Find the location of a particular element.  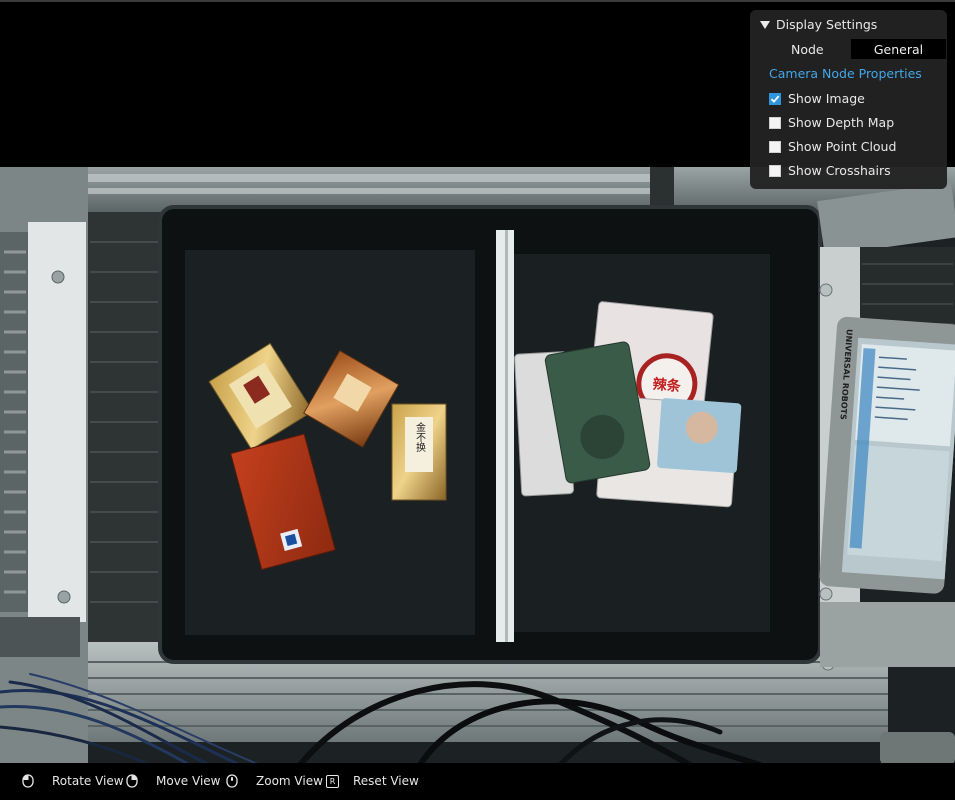

left-mouse-button-icon is located at coordinates (28, 781).